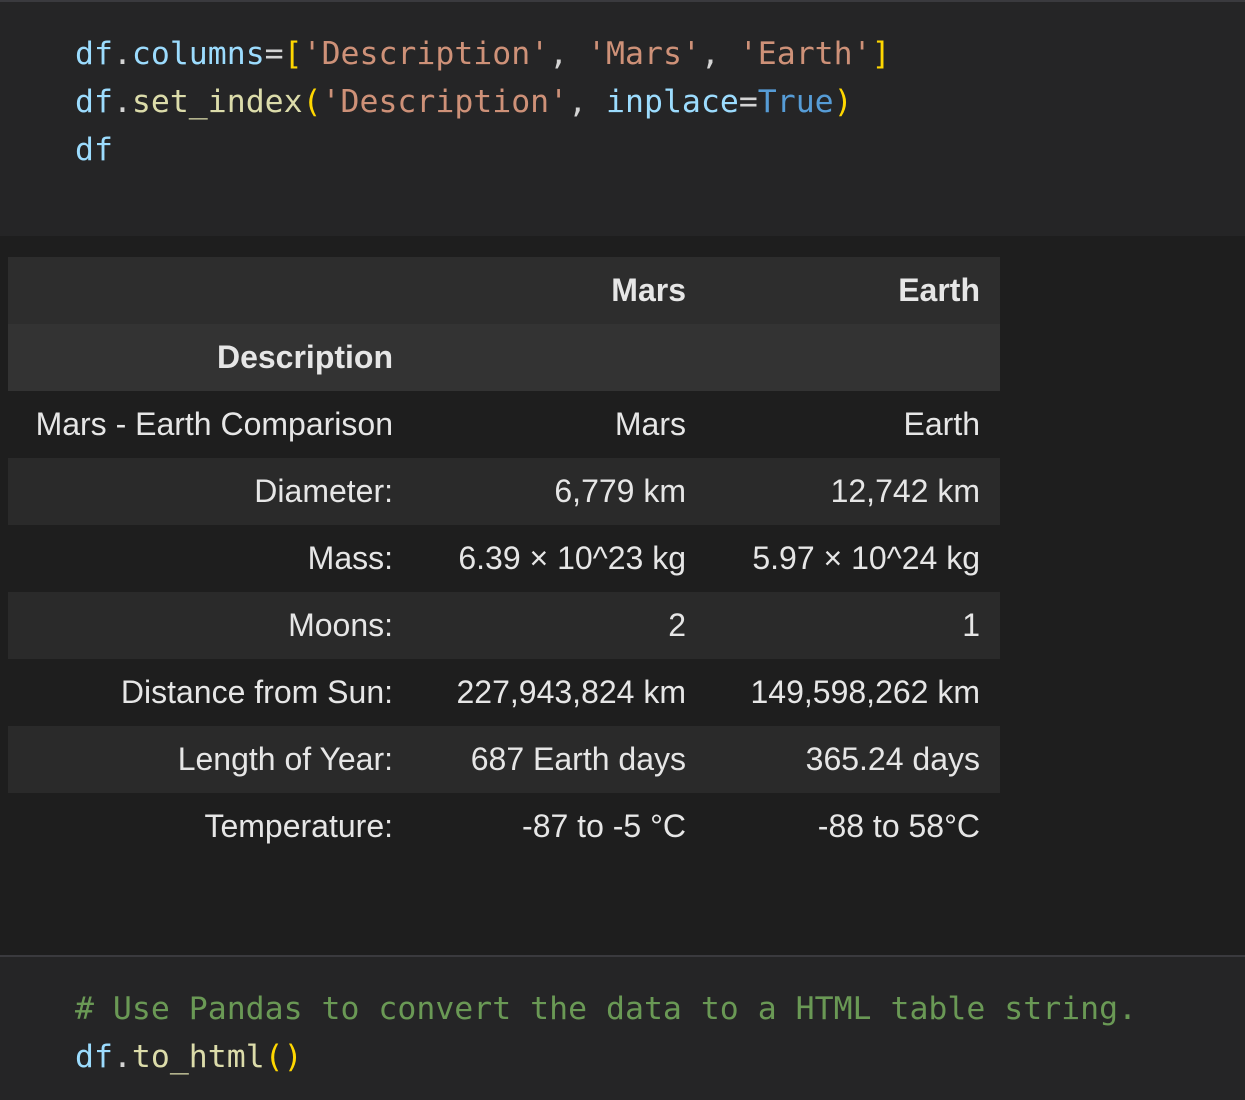  I want to click on index-name: Description, so click(304, 357).